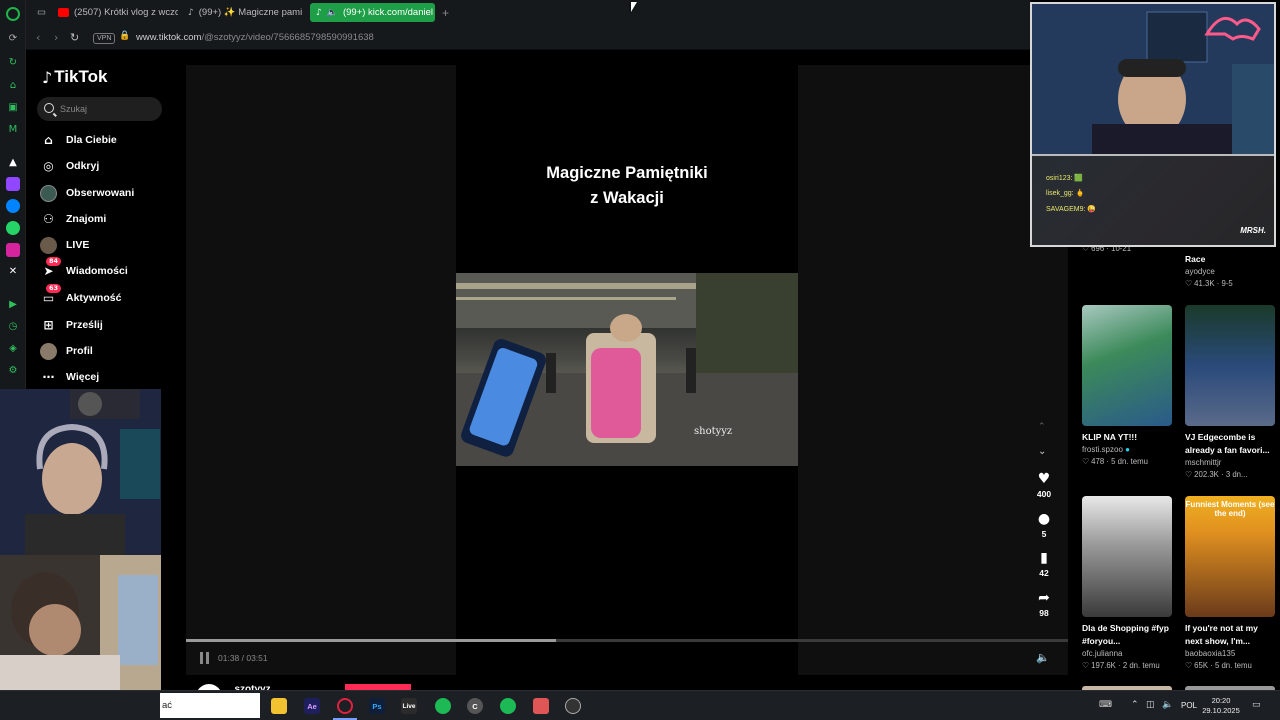 The width and height of the screenshot is (1280, 720). What do you see at coordinates (63, 12) in the screenshot?
I see `youtube-icon` at bounding box center [63, 12].